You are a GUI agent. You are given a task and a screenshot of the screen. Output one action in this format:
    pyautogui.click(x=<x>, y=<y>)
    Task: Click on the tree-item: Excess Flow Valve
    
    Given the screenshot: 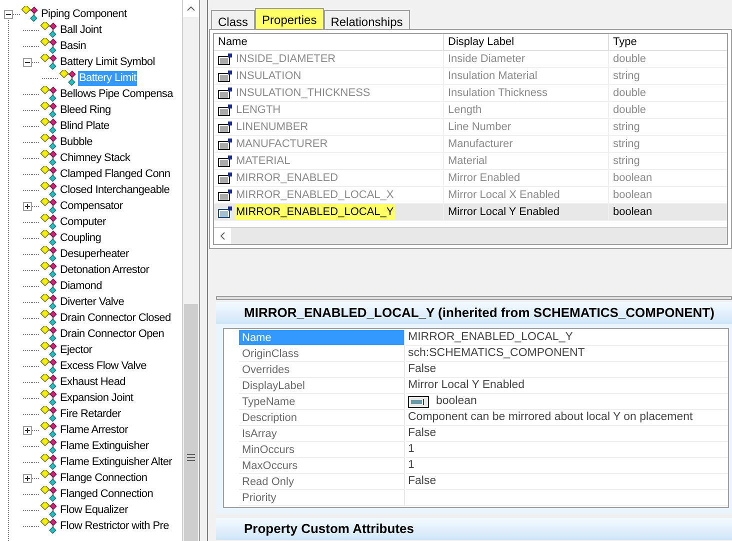 What is the action you would take?
    pyautogui.click(x=103, y=366)
    